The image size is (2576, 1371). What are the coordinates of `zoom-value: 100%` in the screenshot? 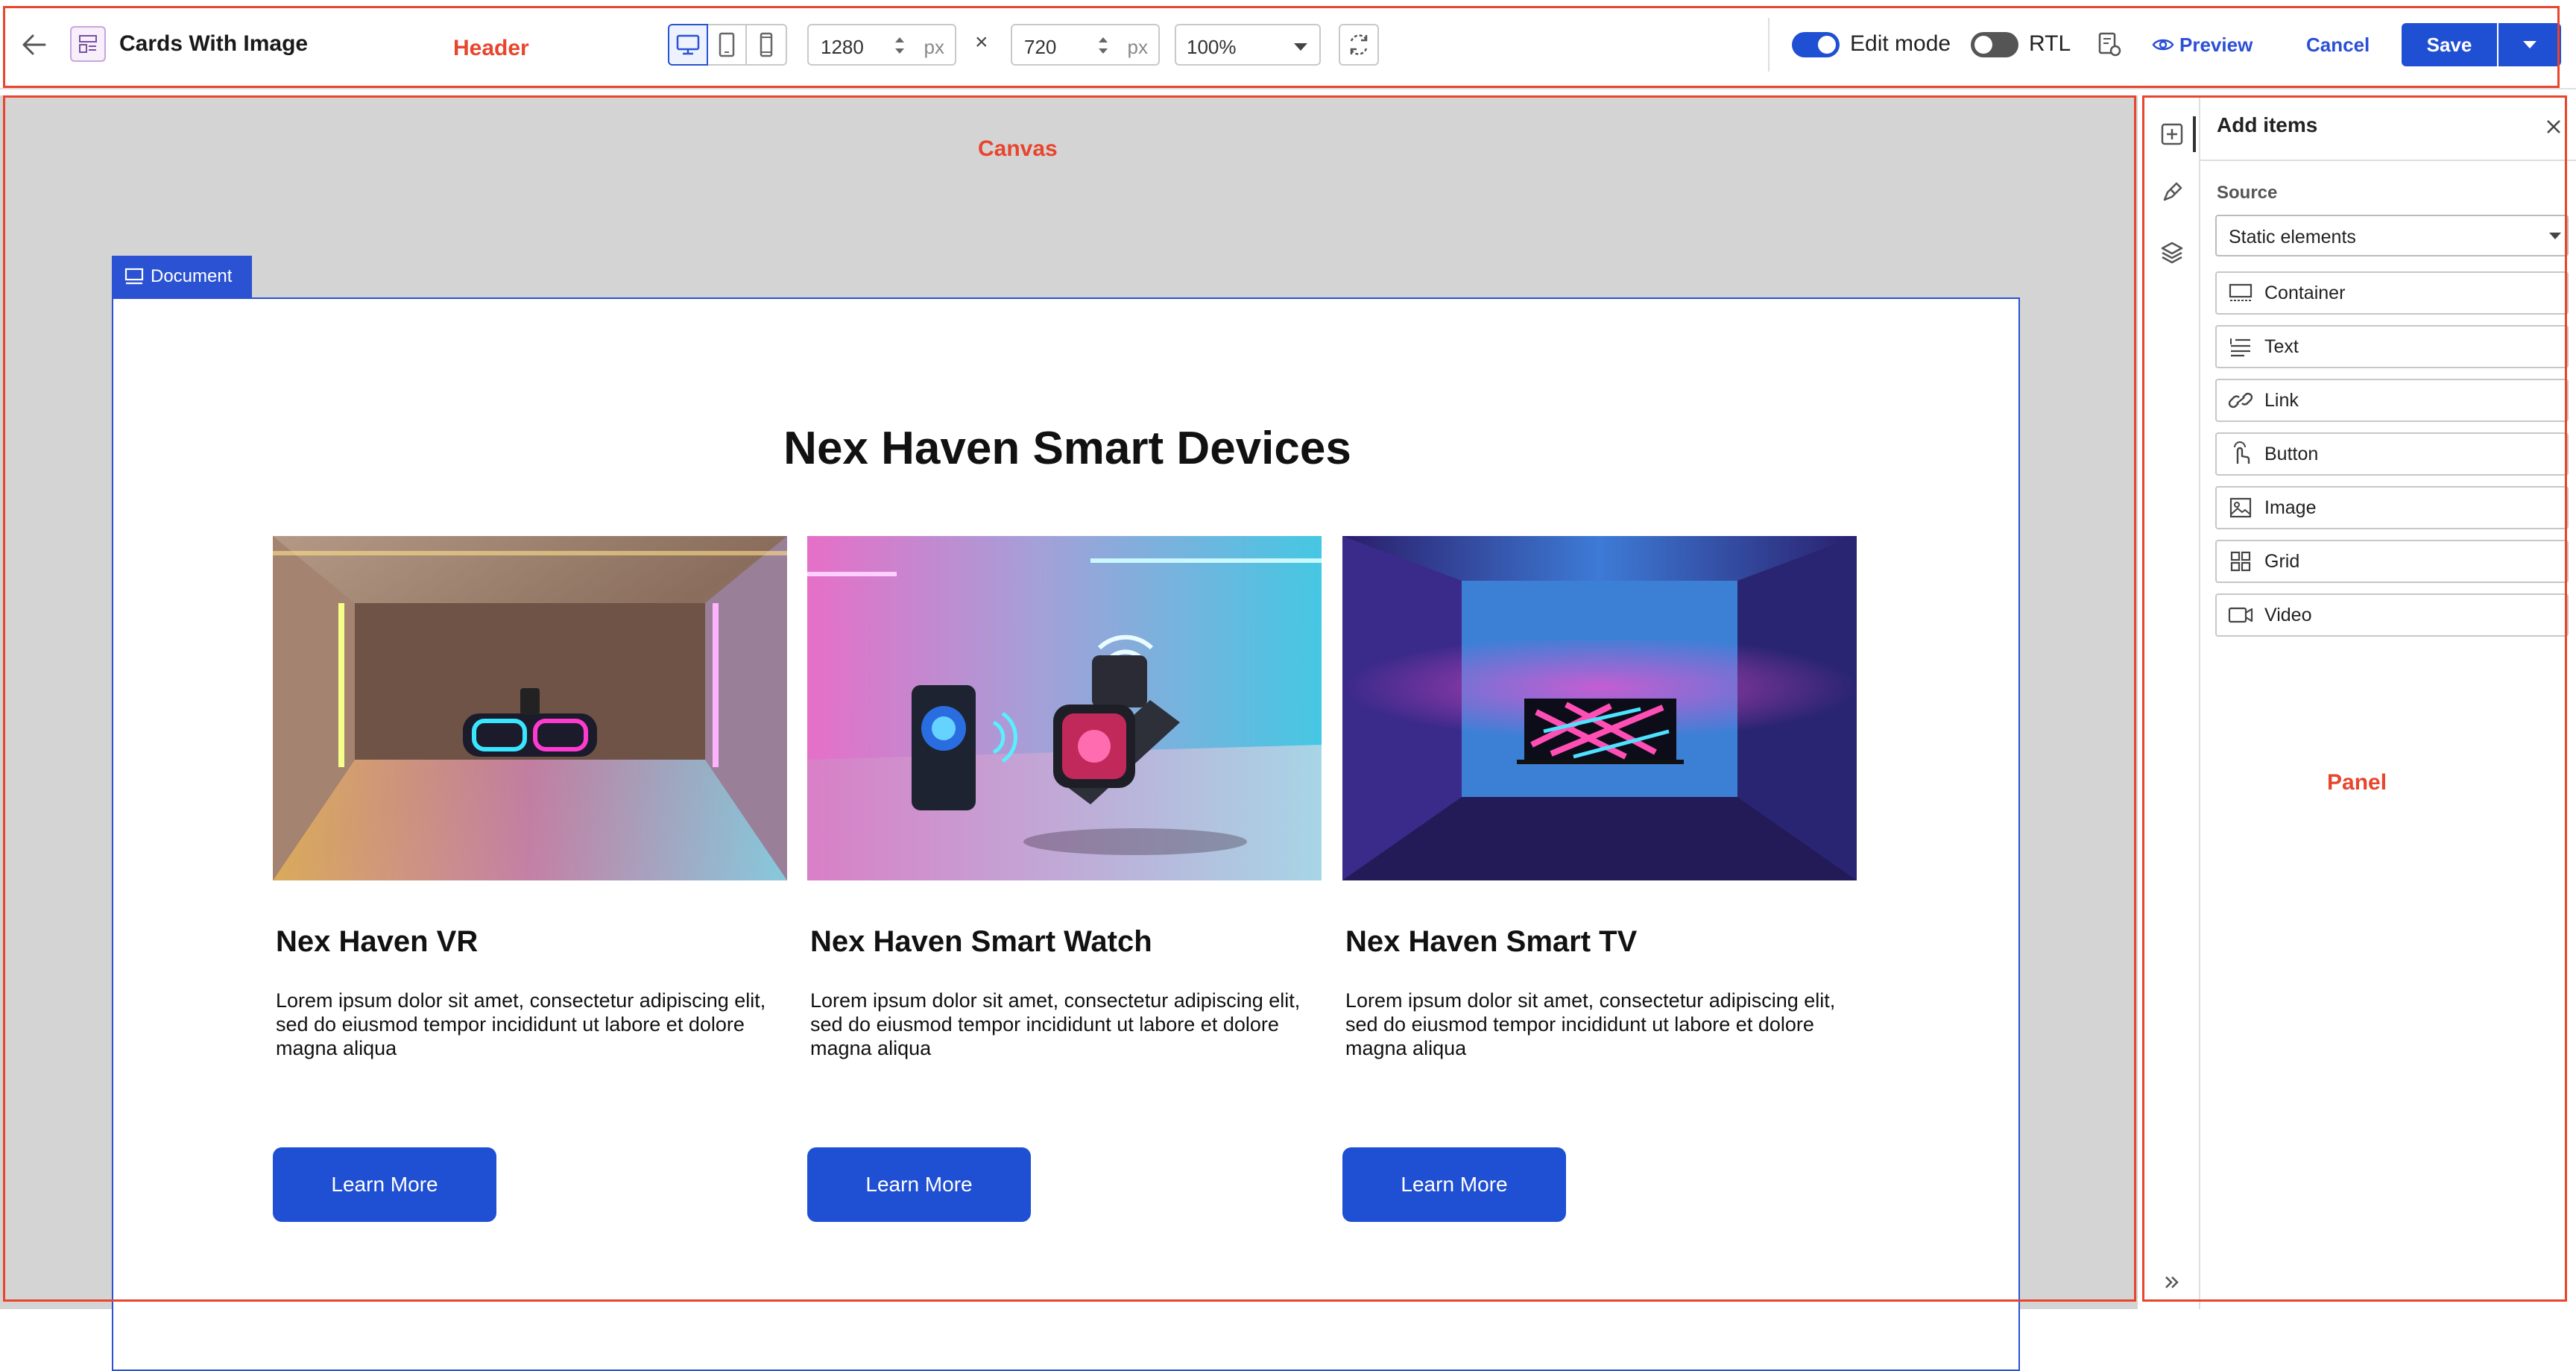 It's located at (1212, 47).